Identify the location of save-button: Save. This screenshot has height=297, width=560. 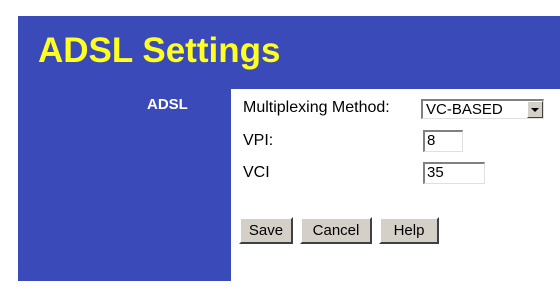
(266, 230).